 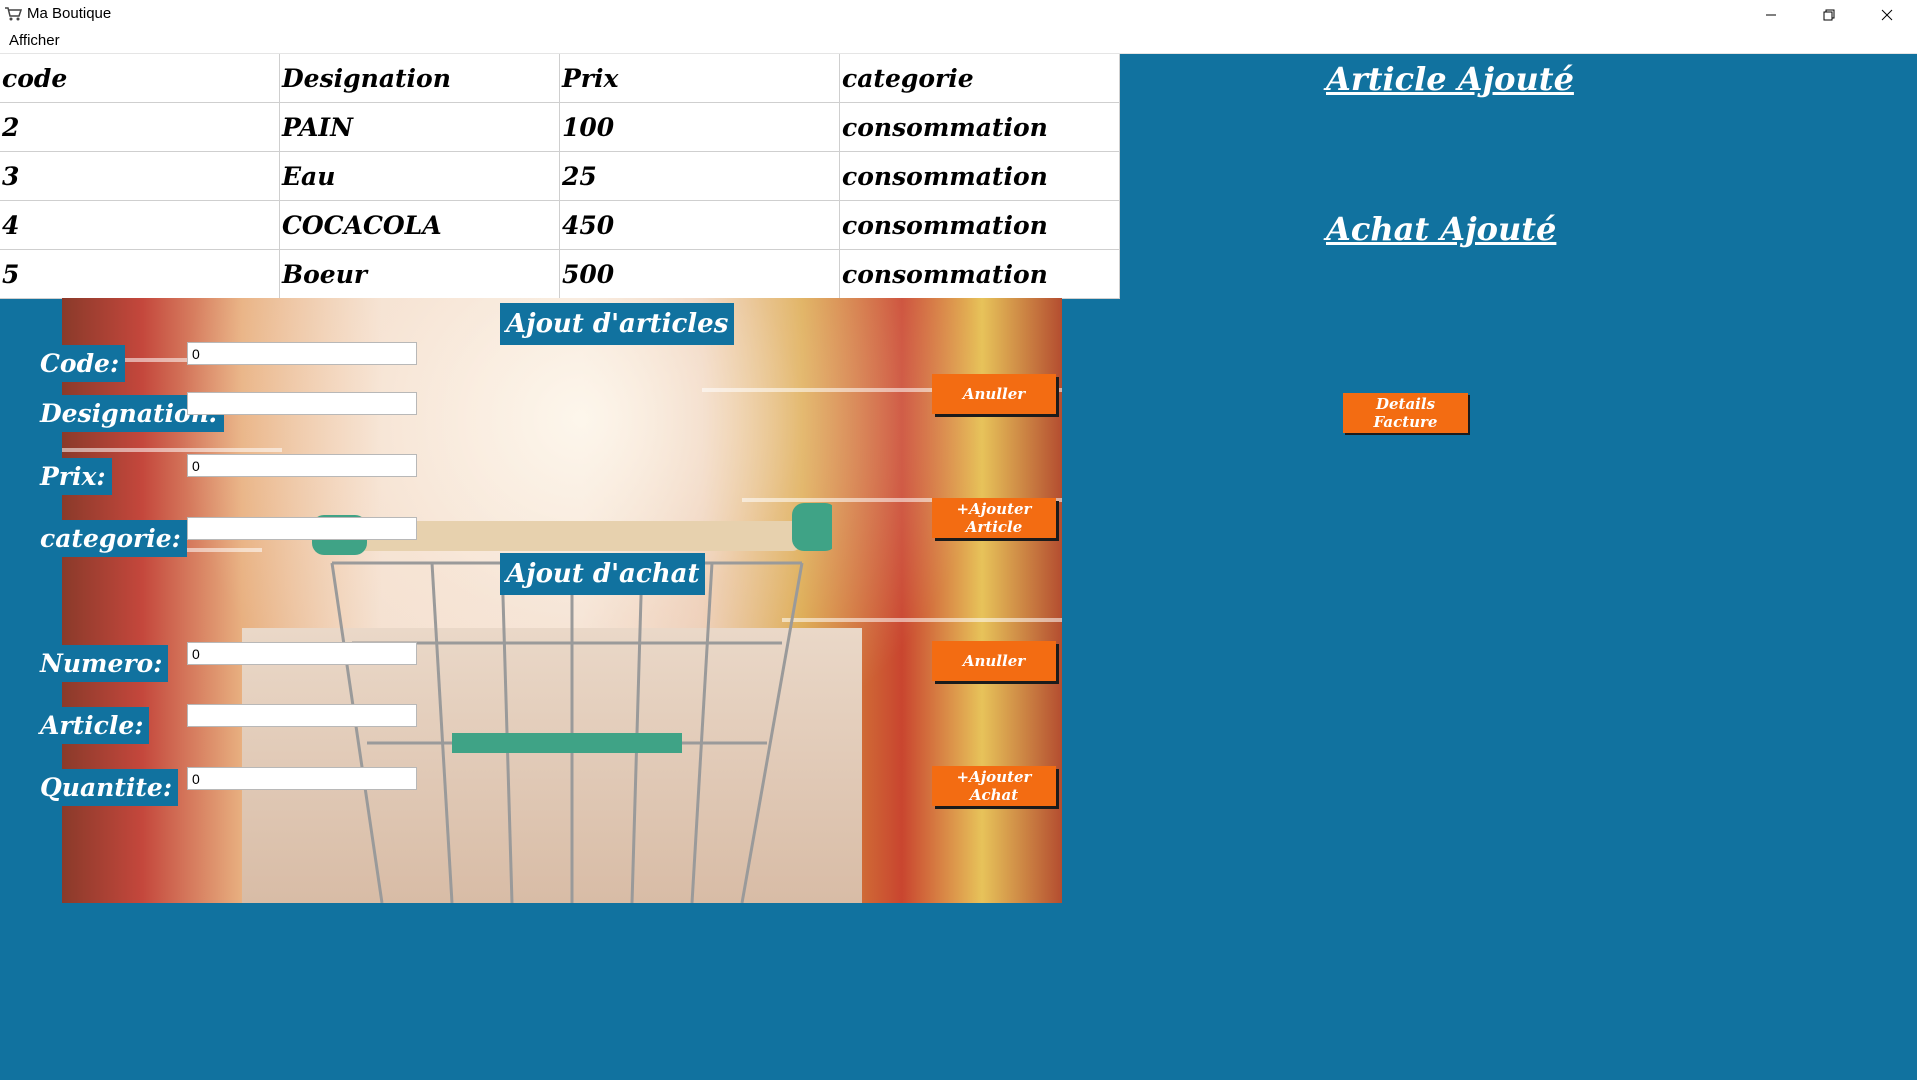 What do you see at coordinates (700, 274) in the screenshot?
I see `cell-prix: 500` at bounding box center [700, 274].